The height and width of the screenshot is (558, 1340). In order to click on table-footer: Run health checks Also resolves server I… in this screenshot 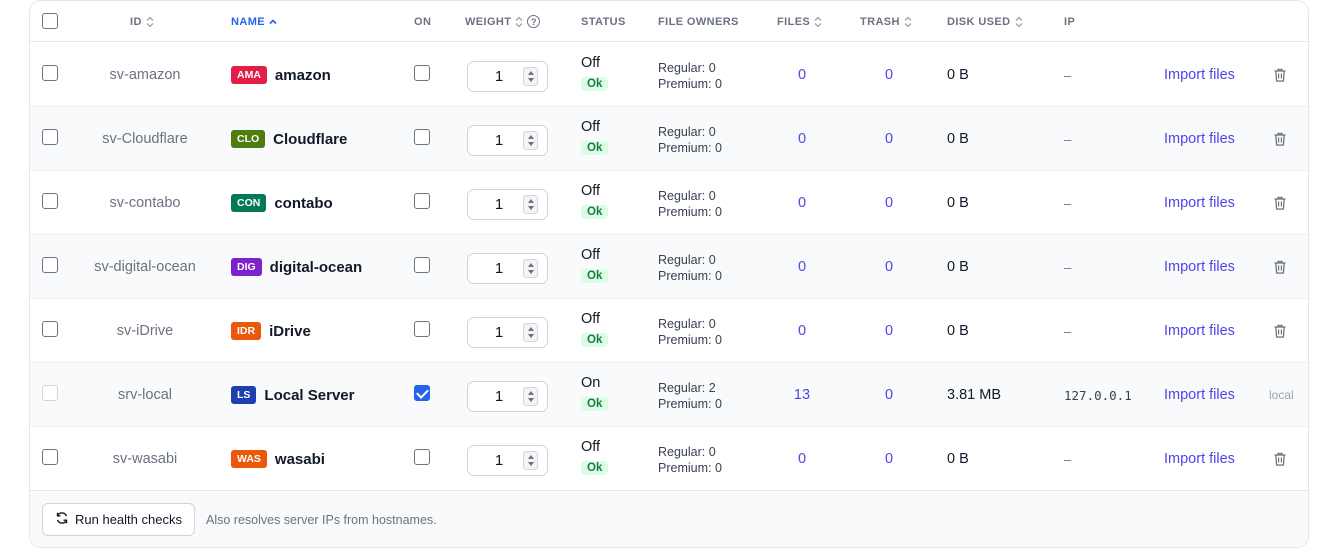, I will do `click(669, 518)`.